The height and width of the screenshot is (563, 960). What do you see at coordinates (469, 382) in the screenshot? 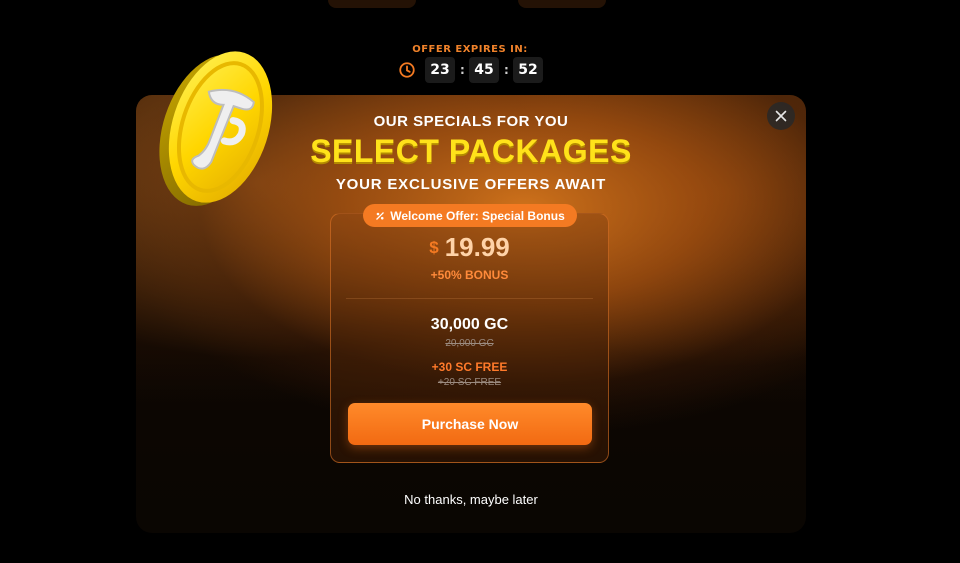
I see `sc-old-amount: +20 SC FREE` at bounding box center [469, 382].